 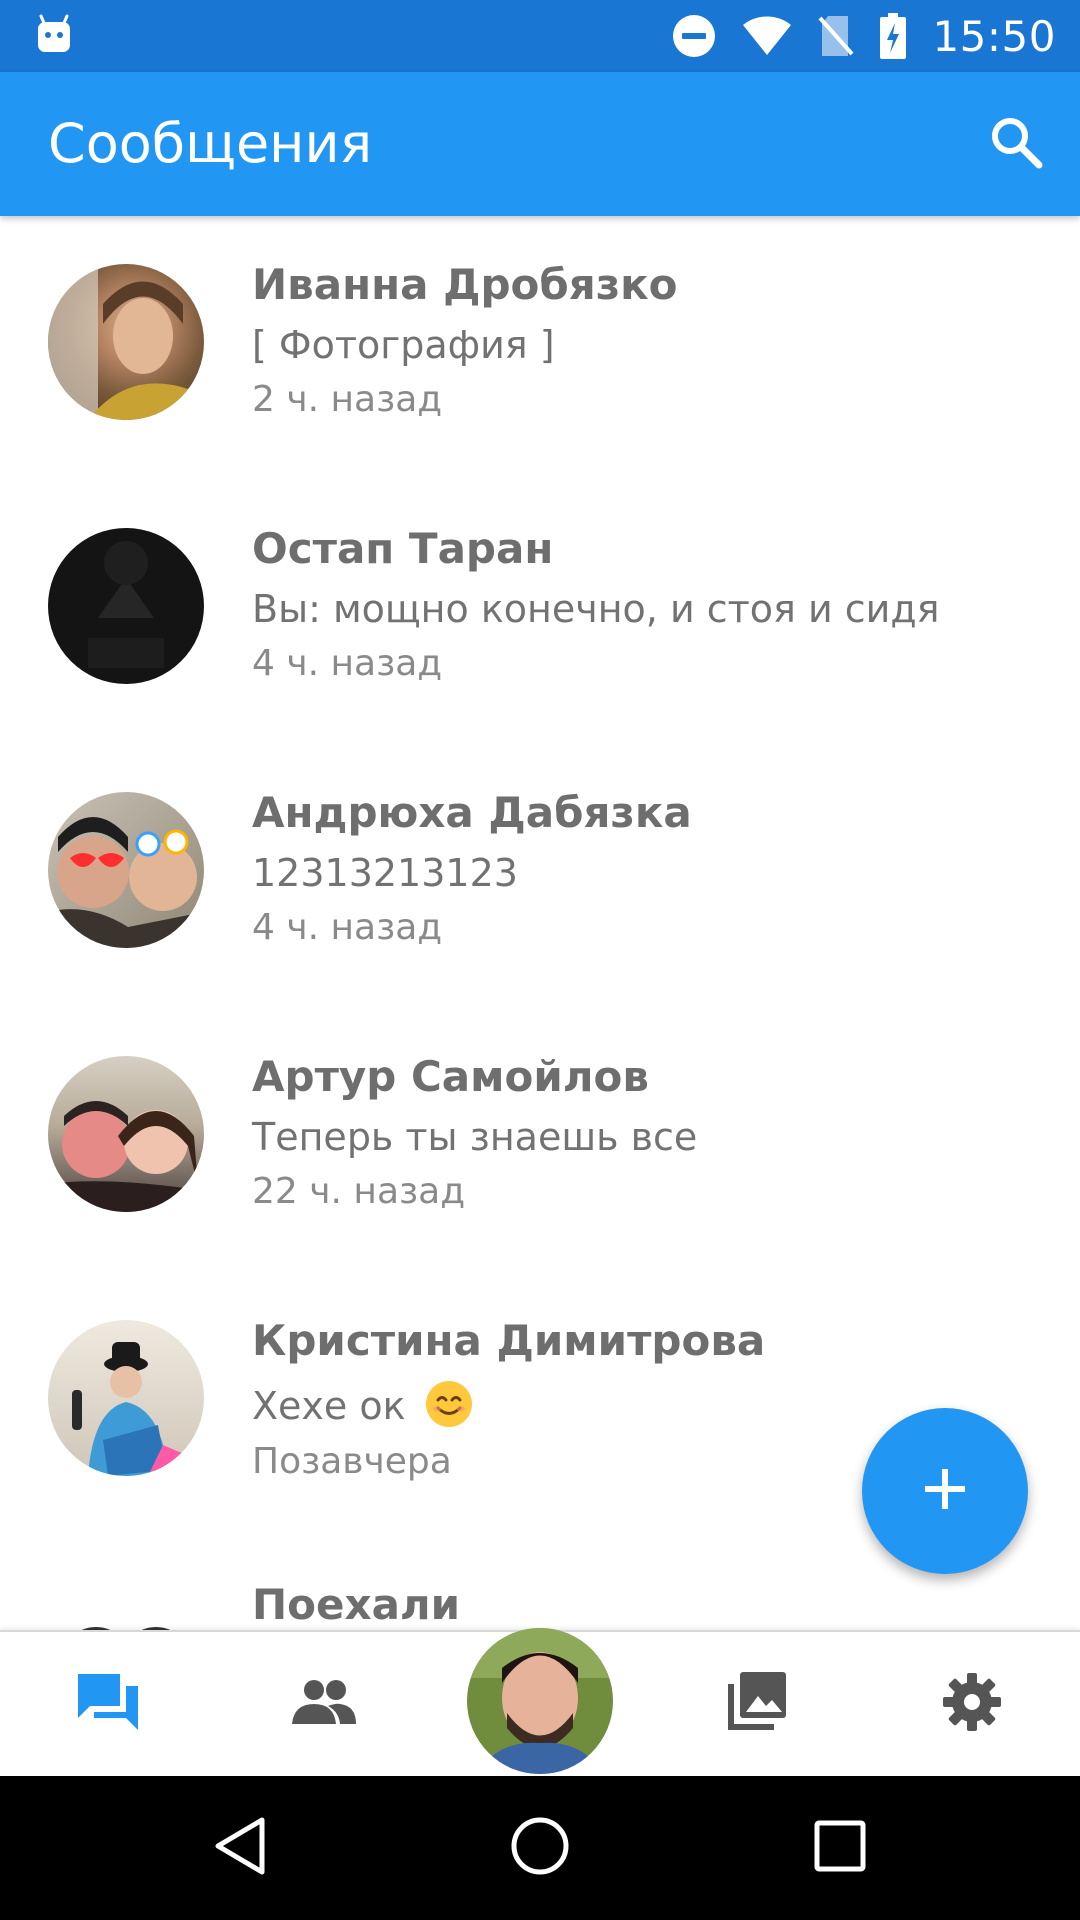 I want to click on recents-icon, so click(x=840, y=1848).